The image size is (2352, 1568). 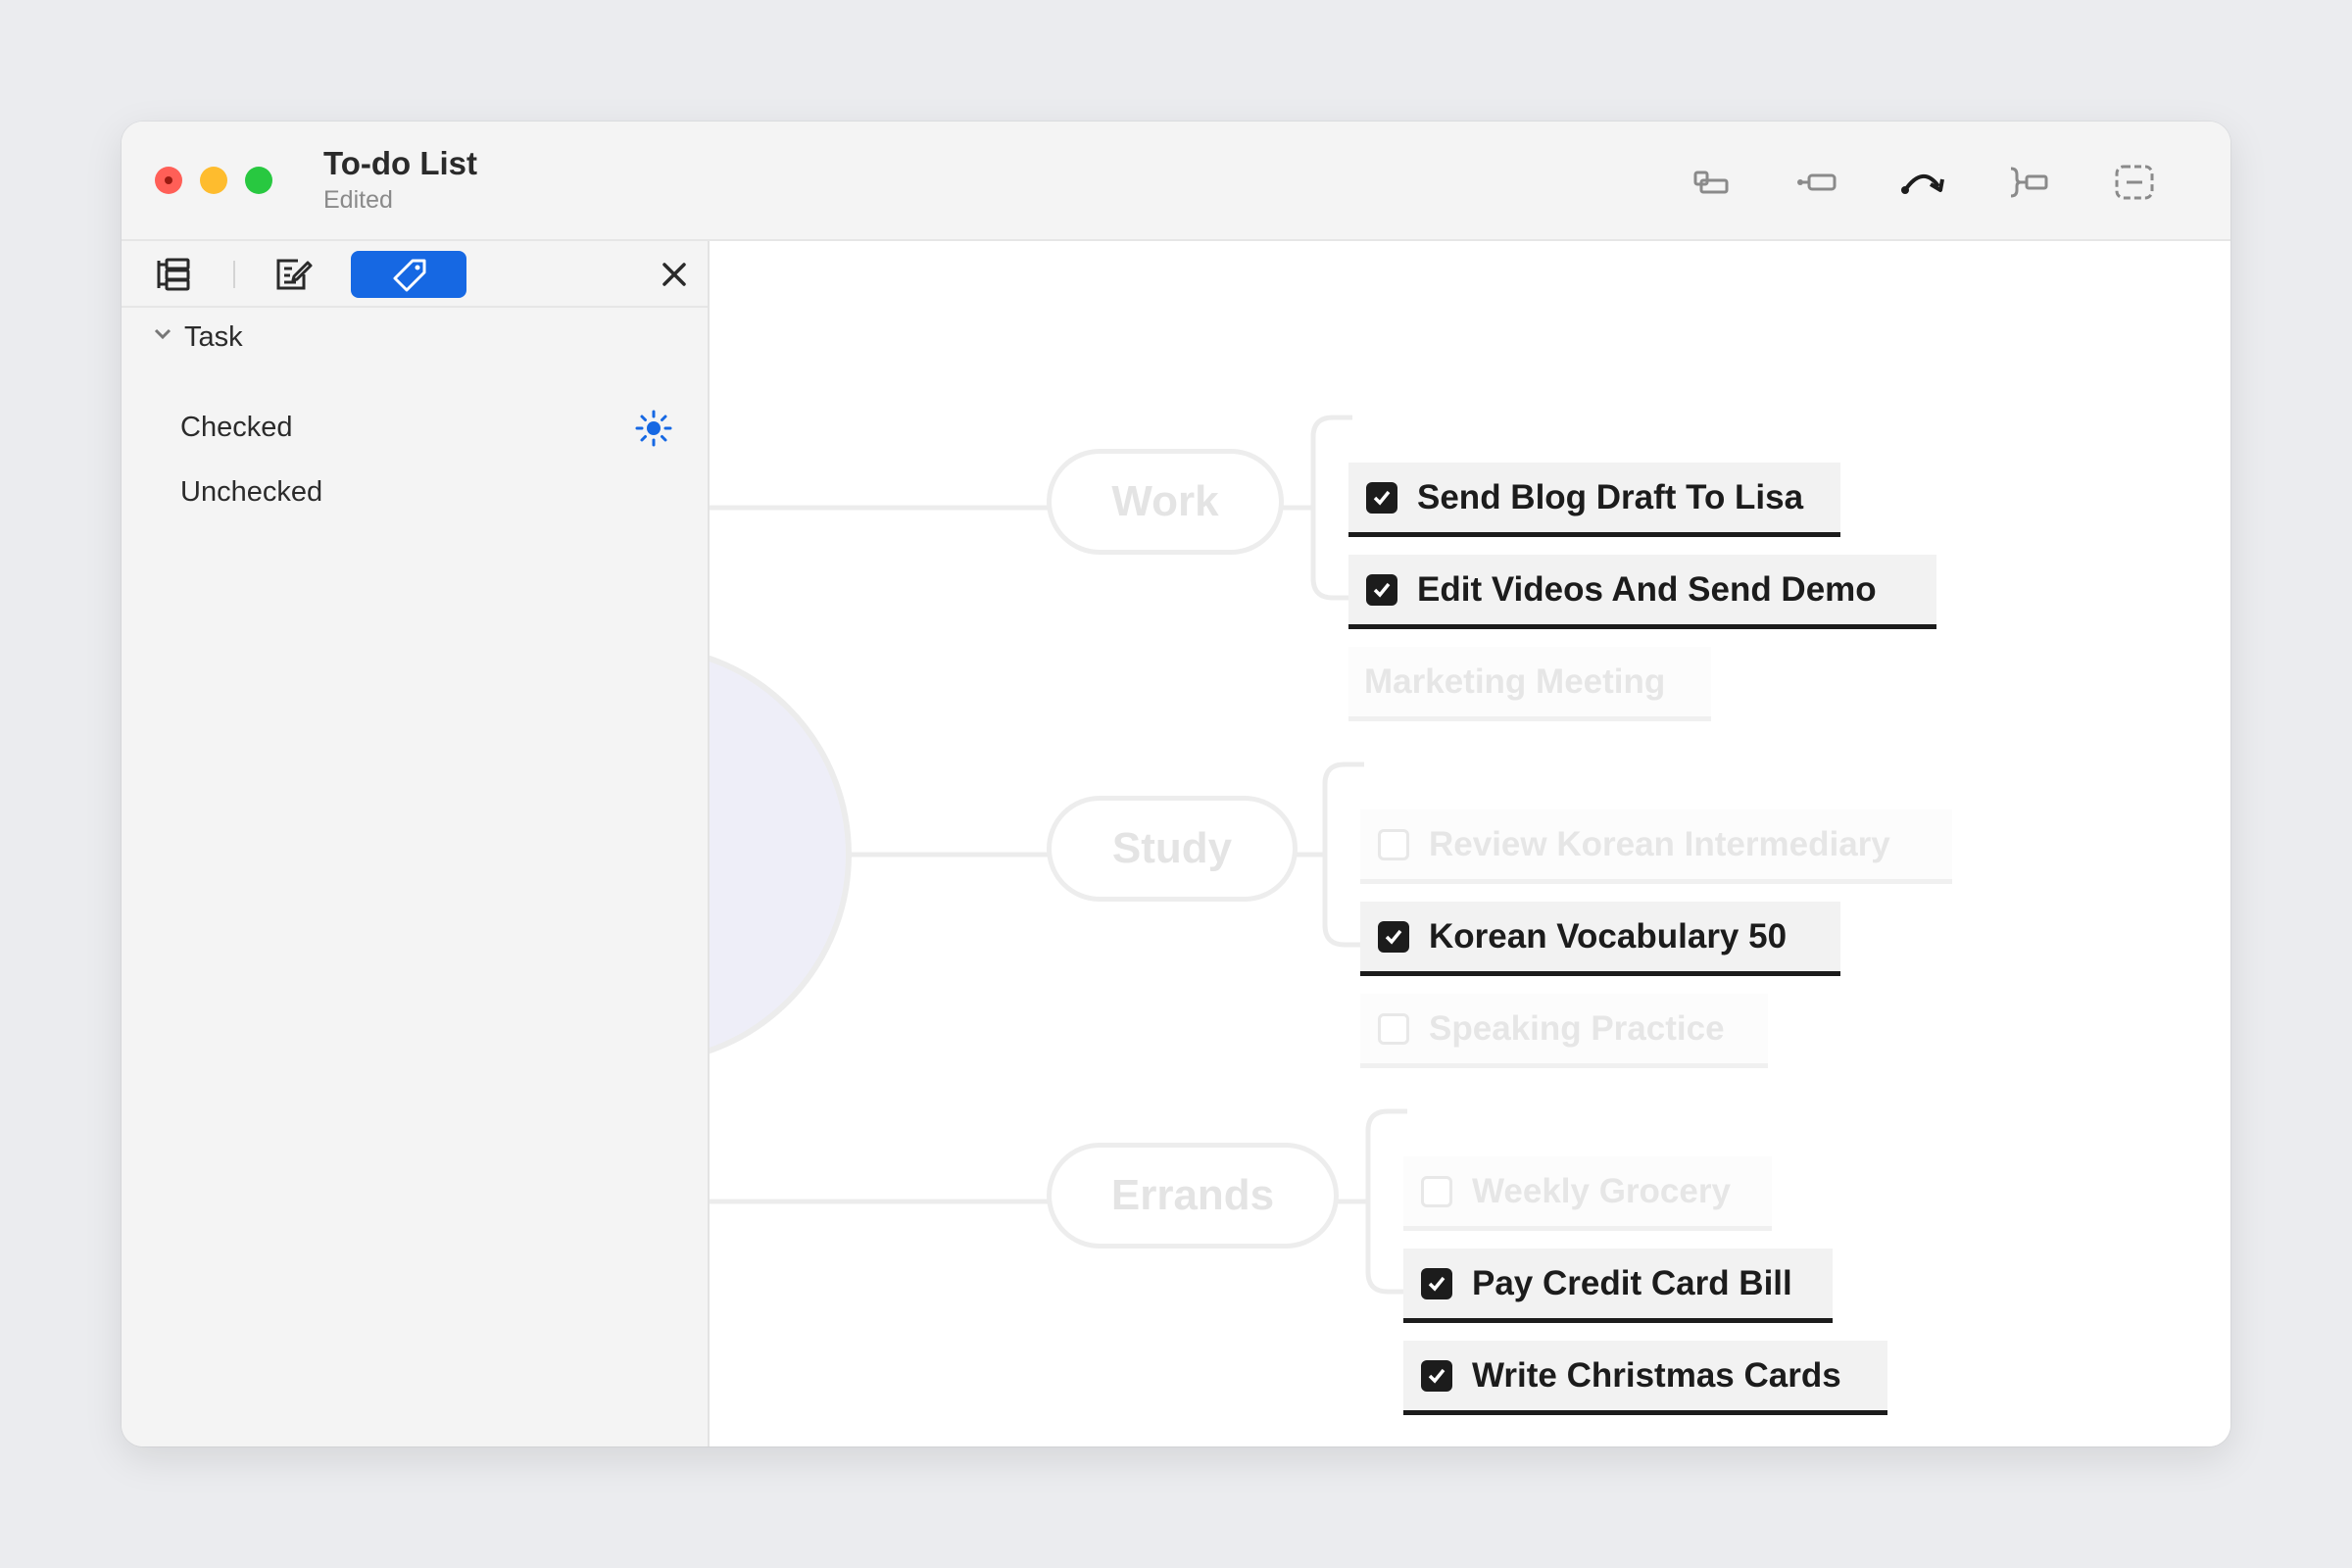 I want to click on branch-work: Work, so click(x=1165, y=502).